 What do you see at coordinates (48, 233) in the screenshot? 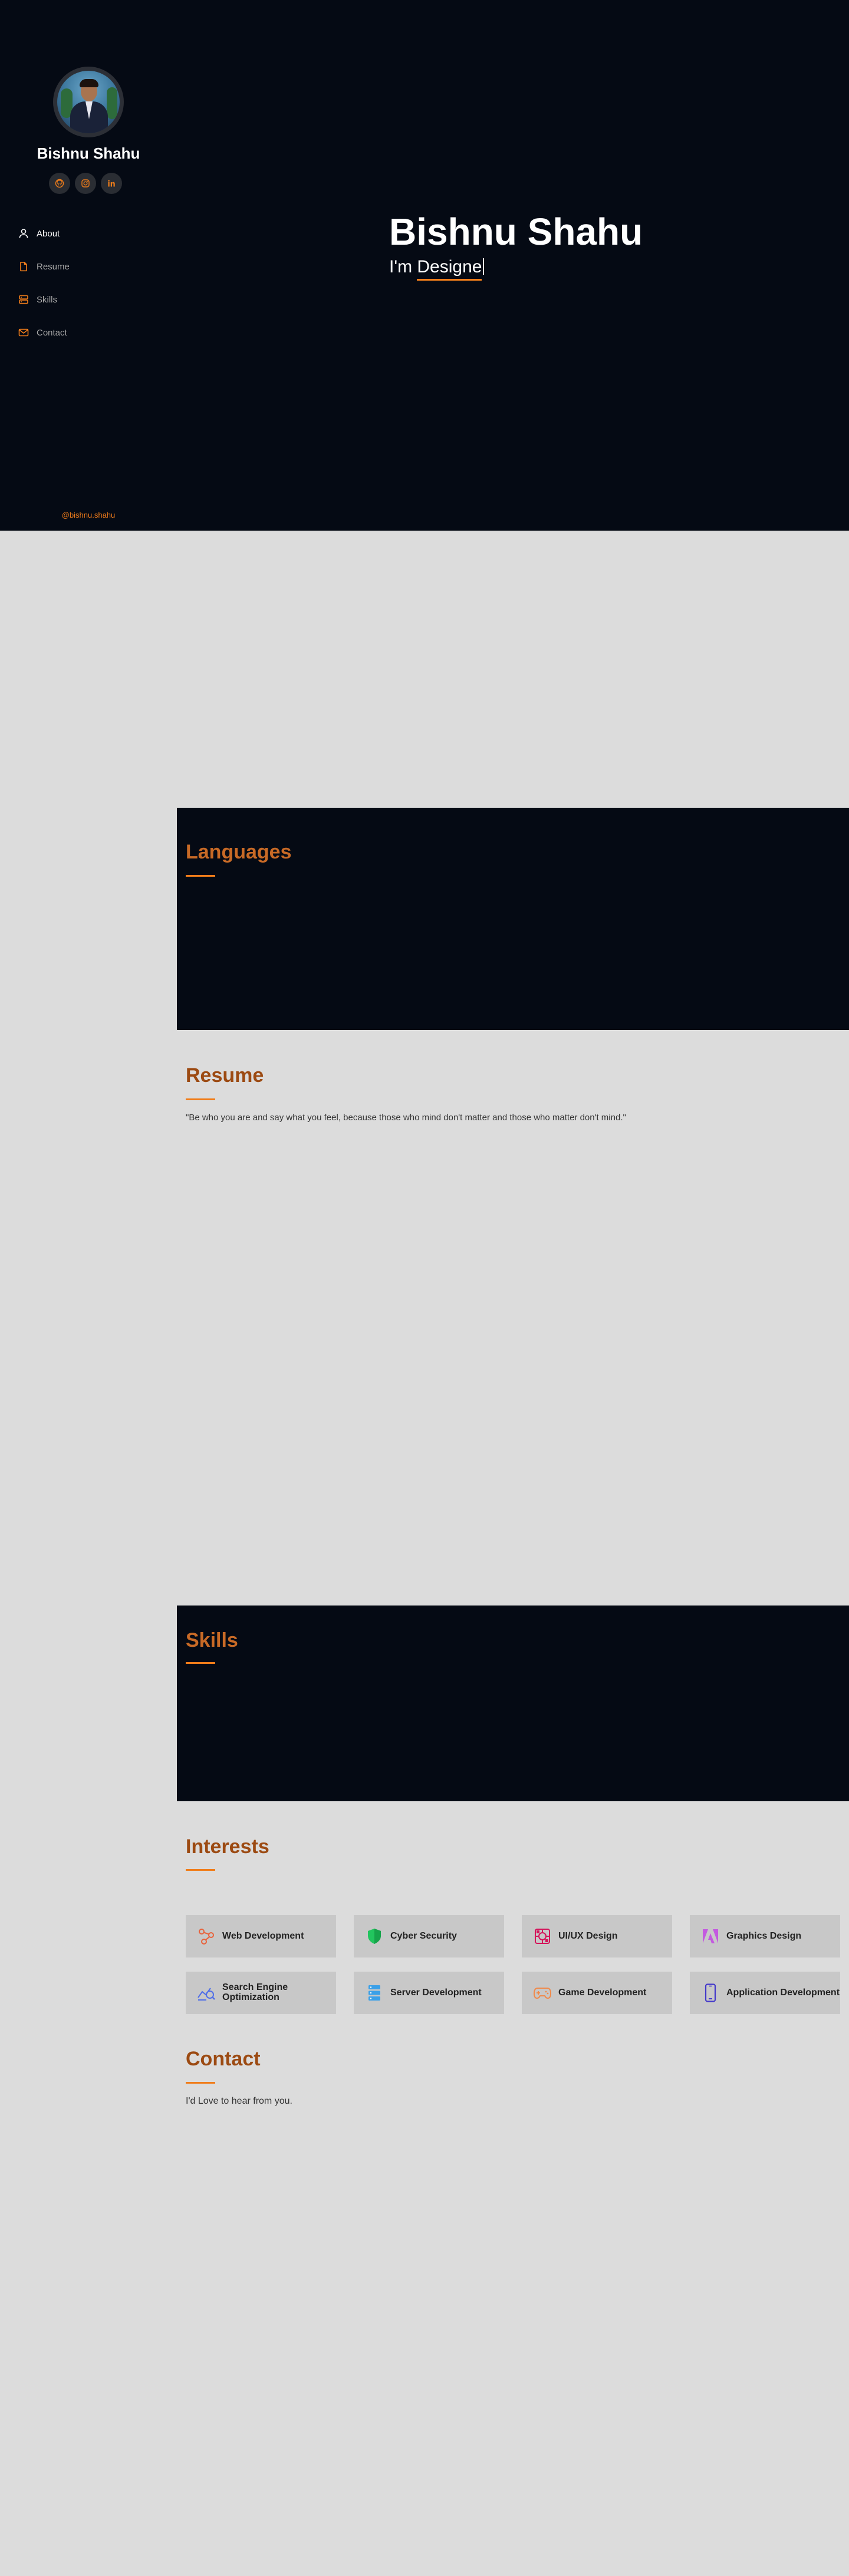
I see `nav-label-about: About` at bounding box center [48, 233].